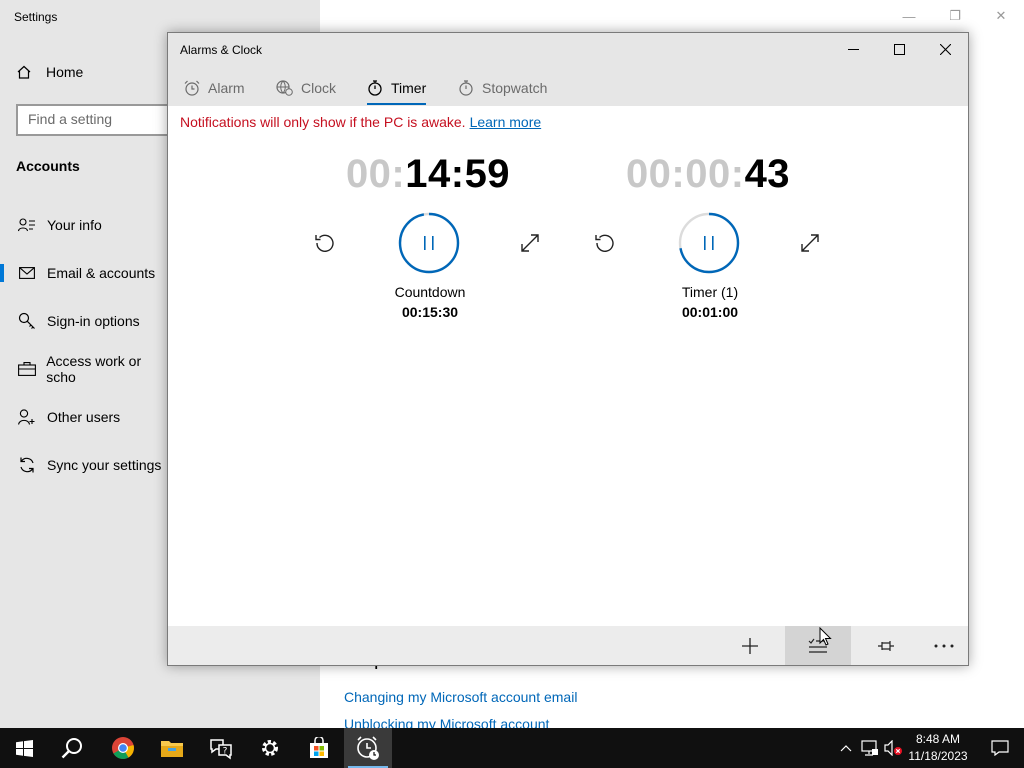 This screenshot has width=1024, height=768. I want to click on briefcase-icon, so click(26, 369).